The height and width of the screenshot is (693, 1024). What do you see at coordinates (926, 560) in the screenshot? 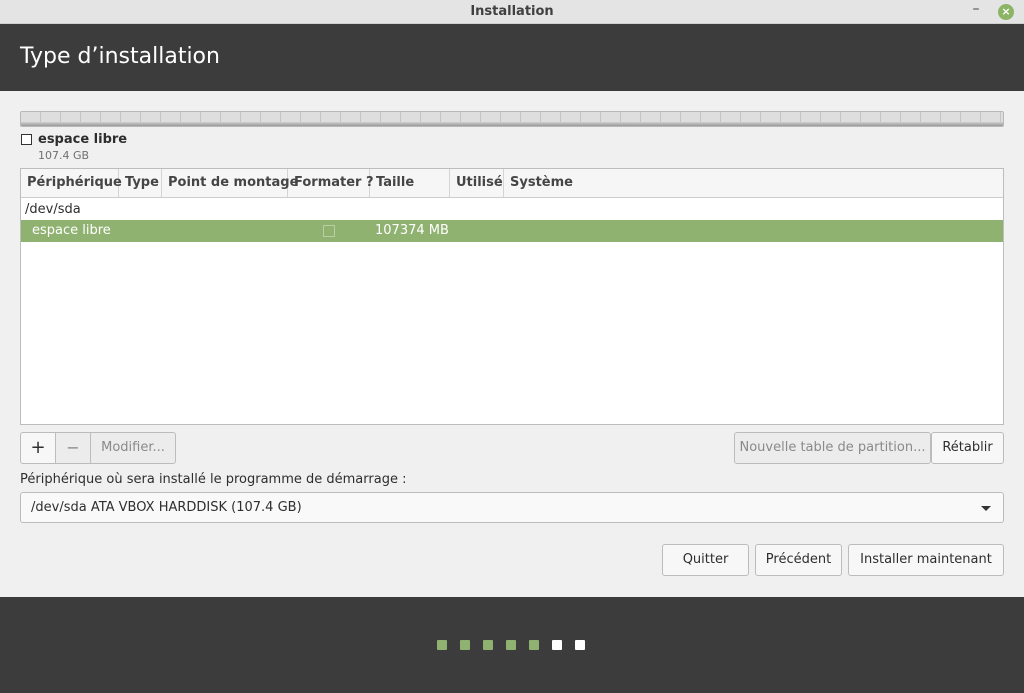
I see `install-now-button: Installer maintenant` at bounding box center [926, 560].